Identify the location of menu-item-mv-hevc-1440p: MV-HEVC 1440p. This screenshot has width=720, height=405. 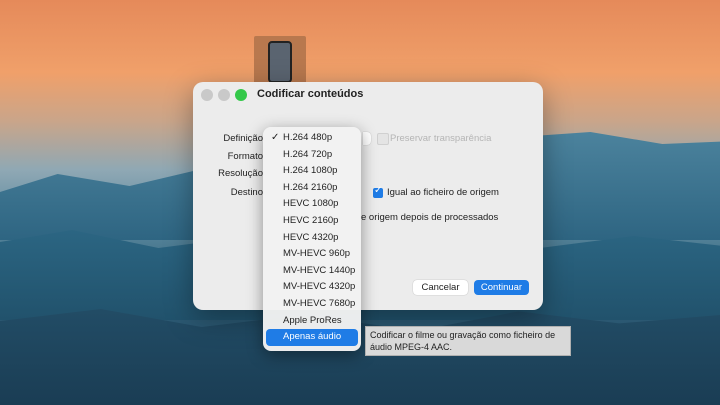
(312, 271).